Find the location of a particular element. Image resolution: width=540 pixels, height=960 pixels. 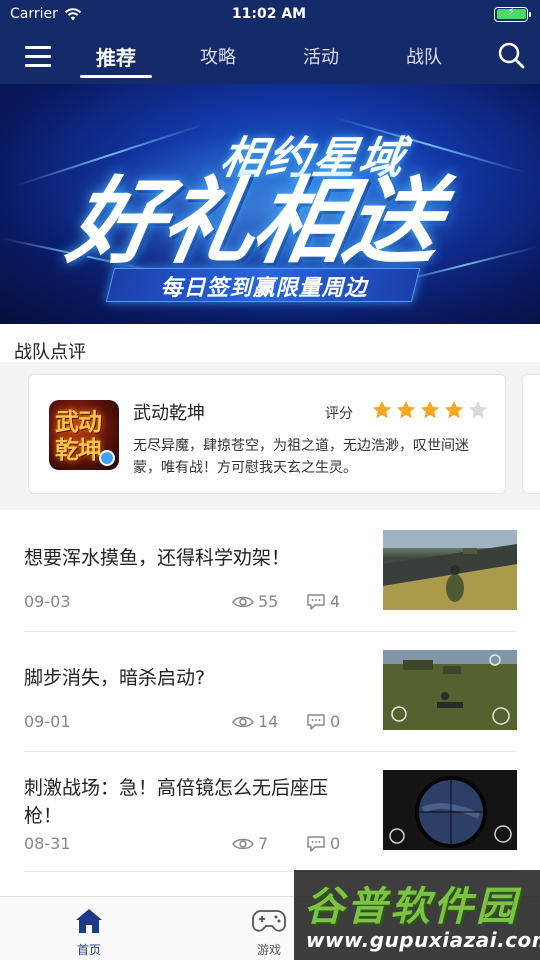

site-watermark: 谷普软件园 www.gupuxiazai.com is located at coordinates (417, 915).